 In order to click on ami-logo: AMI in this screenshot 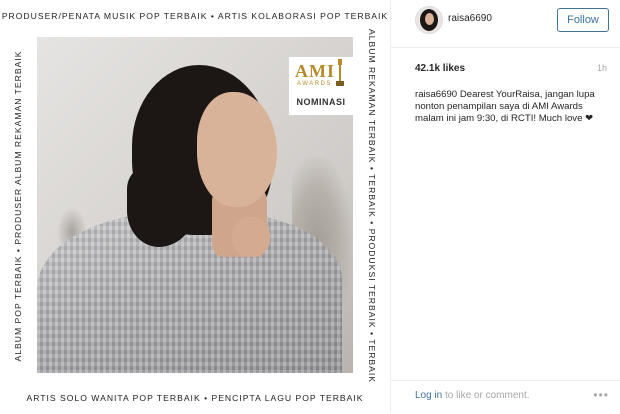, I will do `click(315, 71)`.